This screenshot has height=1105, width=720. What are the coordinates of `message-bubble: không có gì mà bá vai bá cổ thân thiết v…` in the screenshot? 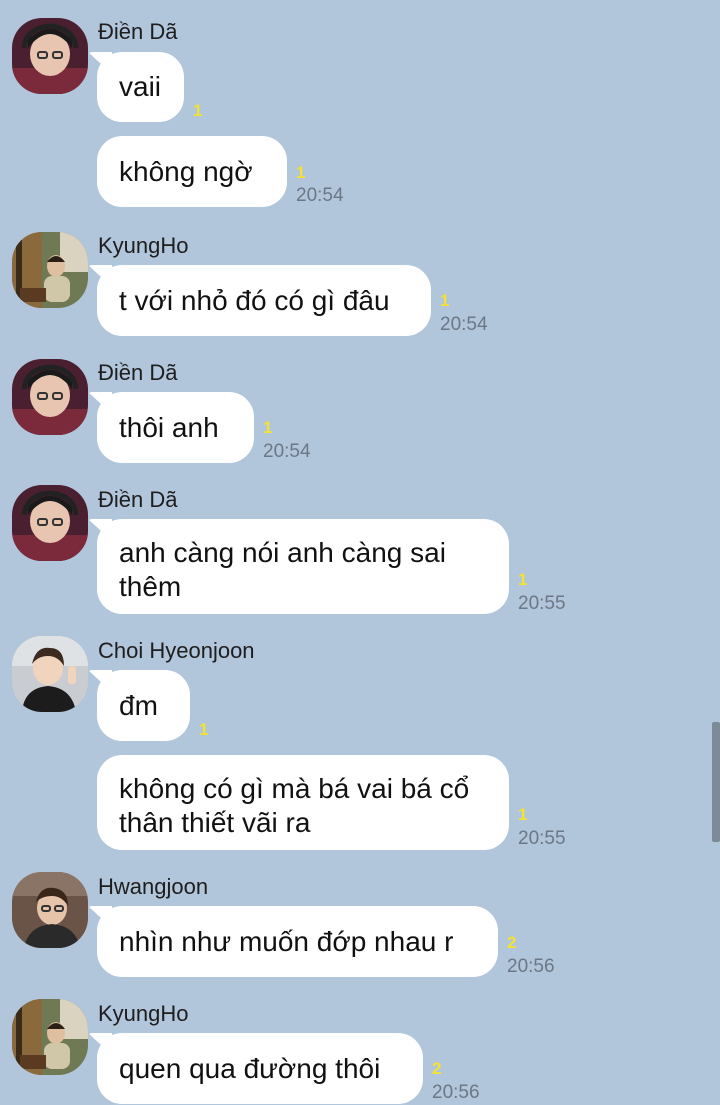 It's located at (303, 802).